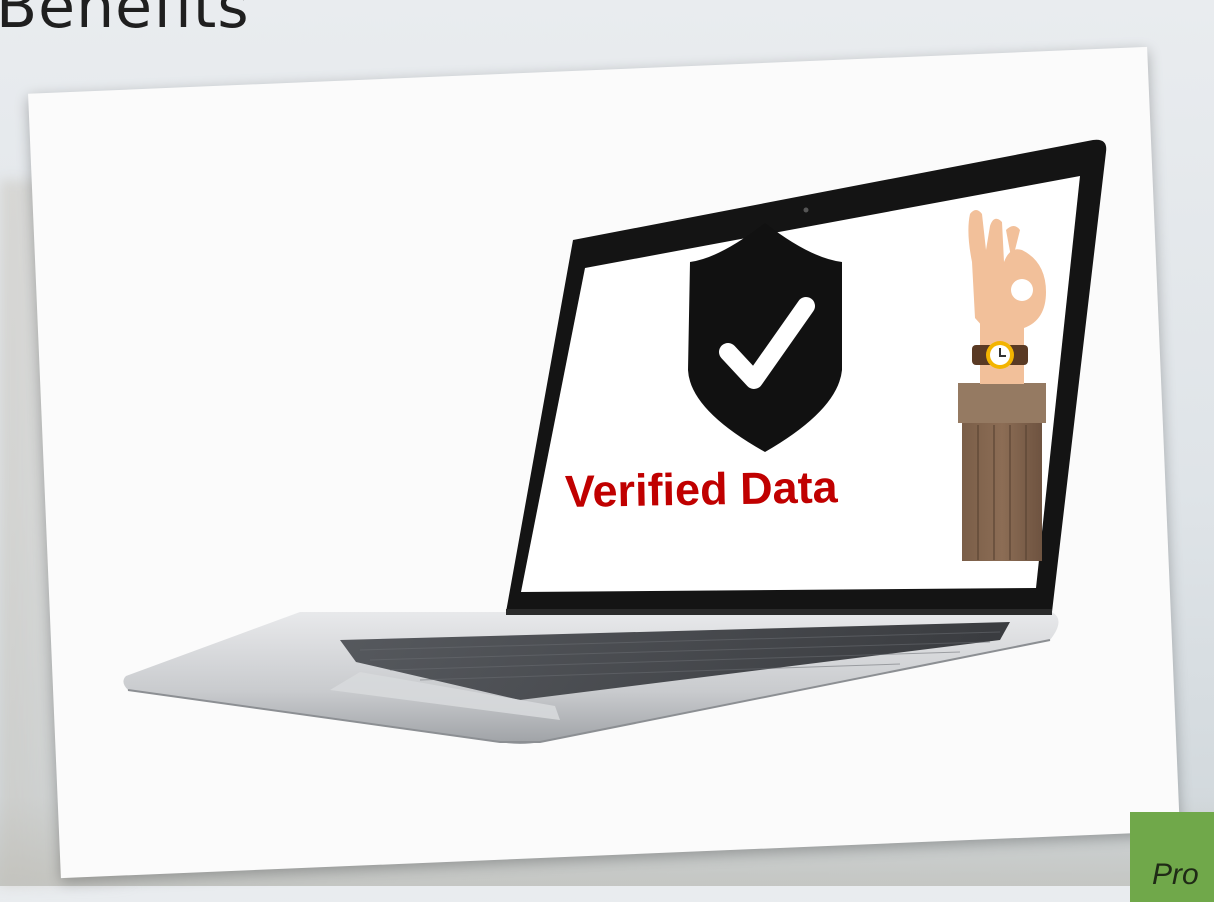  I want to click on verified-data-label: Verified Data, so click(701, 489).